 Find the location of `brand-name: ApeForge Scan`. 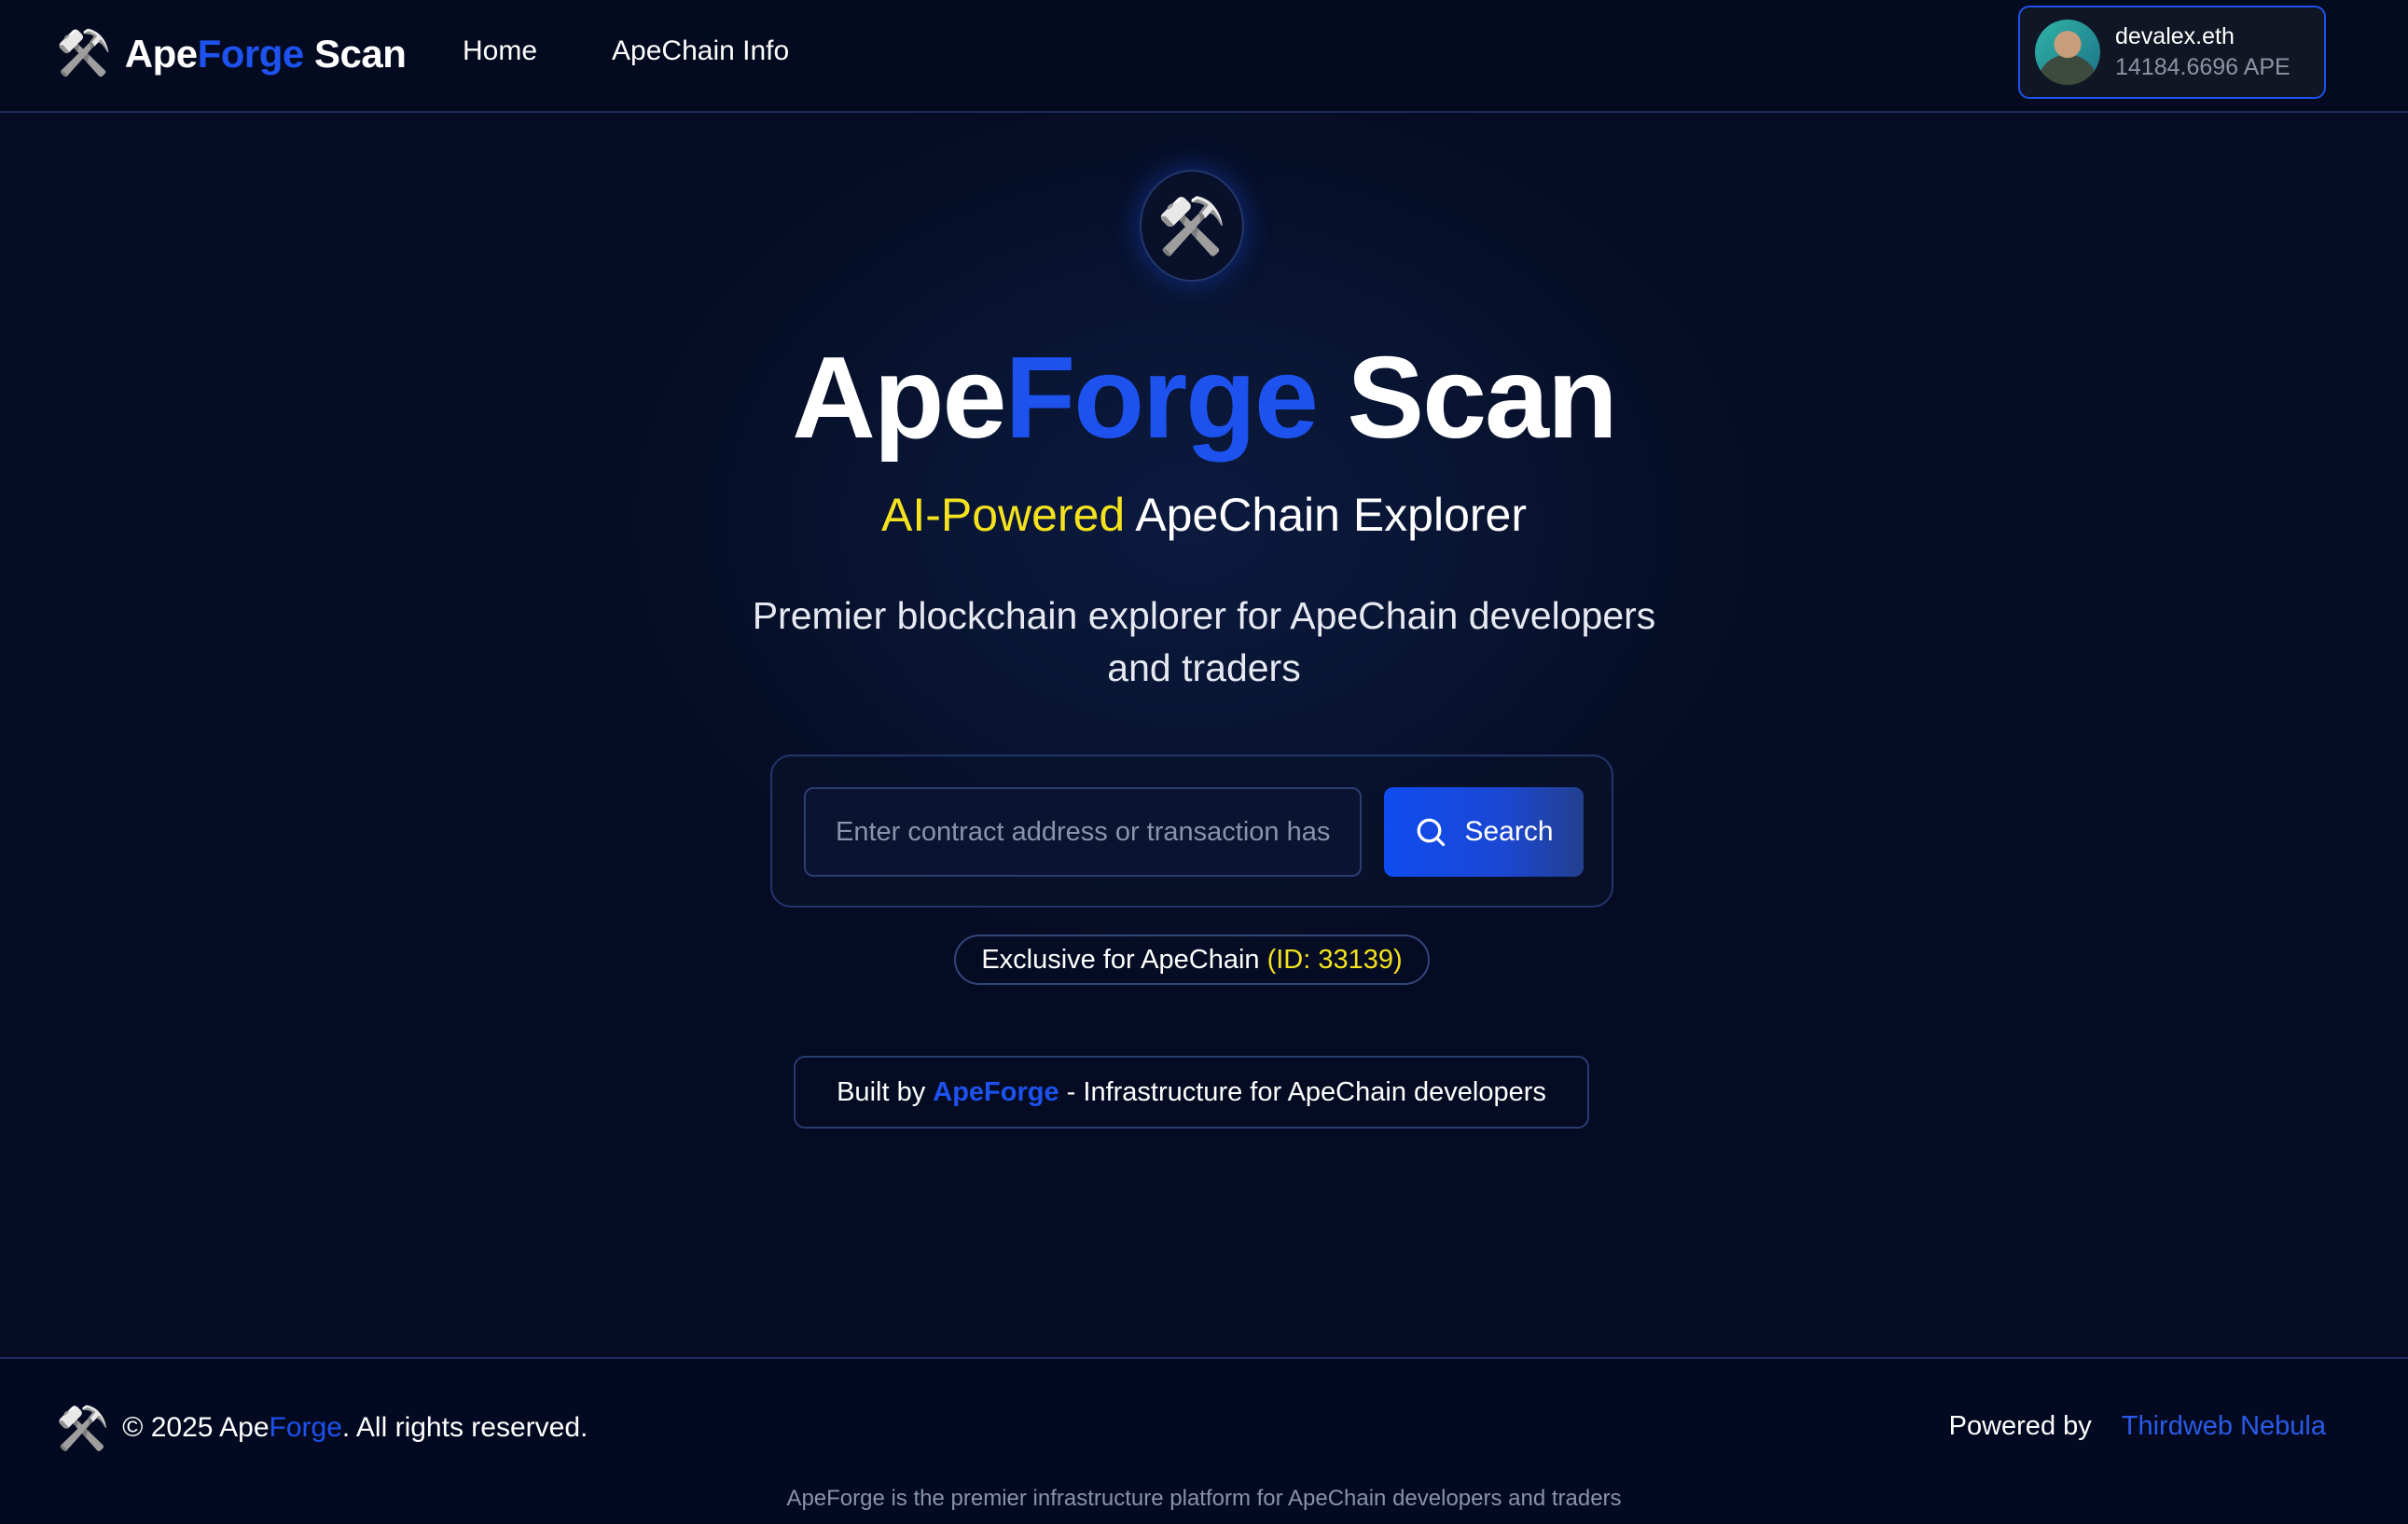

brand-name: ApeForge Scan is located at coordinates (265, 54).